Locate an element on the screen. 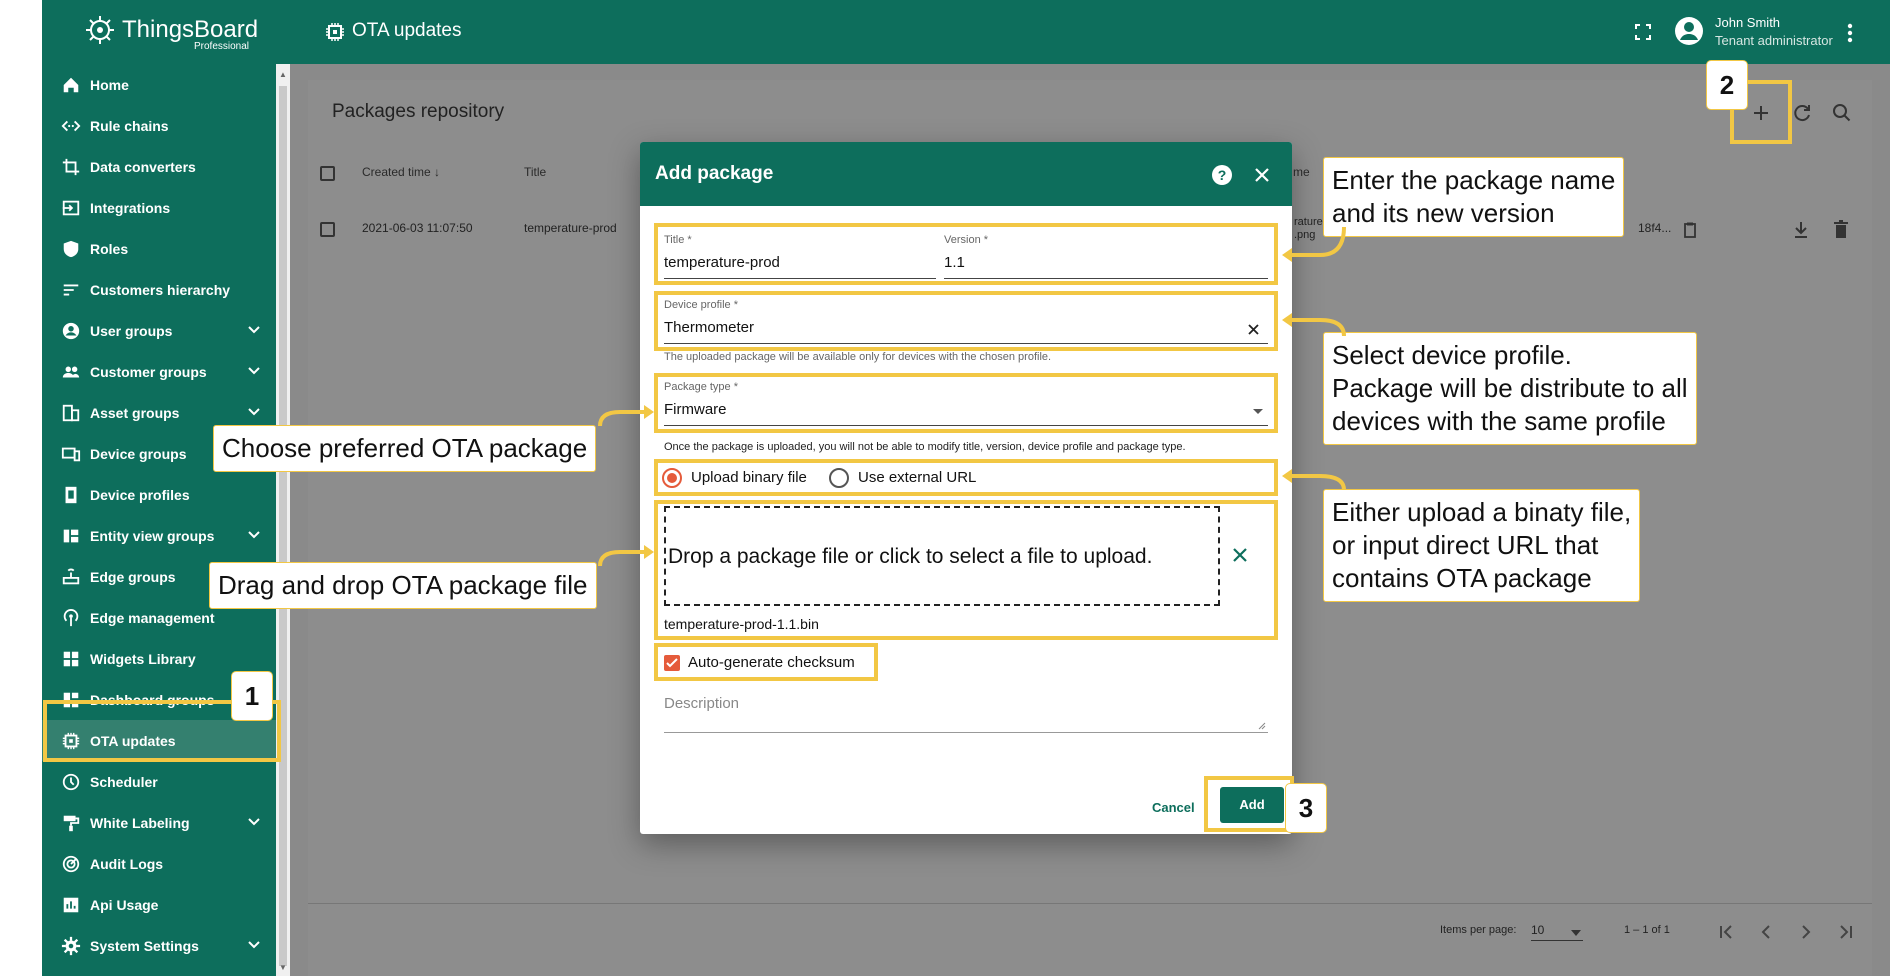 The image size is (1890, 976). settings-icon is located at coordinates (71, 946).